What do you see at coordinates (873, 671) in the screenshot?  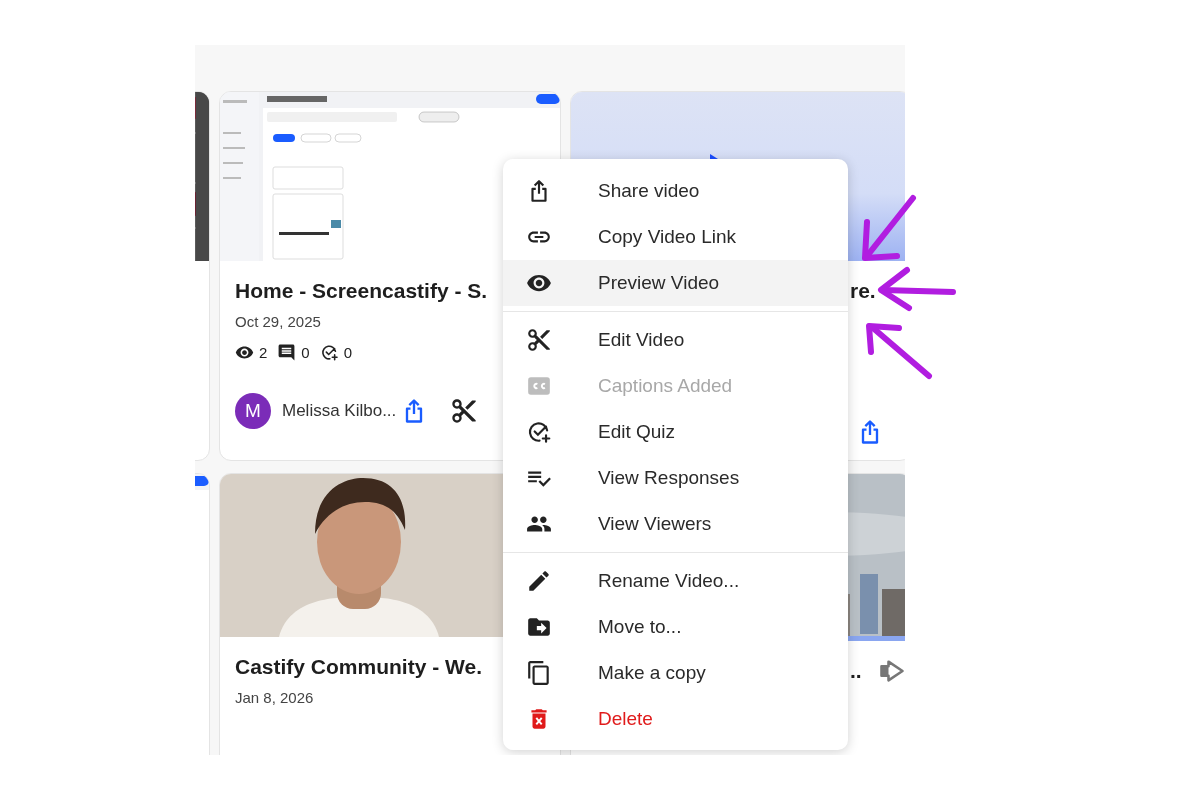 I see `video-title: ..` at bounding box center [873, 671].